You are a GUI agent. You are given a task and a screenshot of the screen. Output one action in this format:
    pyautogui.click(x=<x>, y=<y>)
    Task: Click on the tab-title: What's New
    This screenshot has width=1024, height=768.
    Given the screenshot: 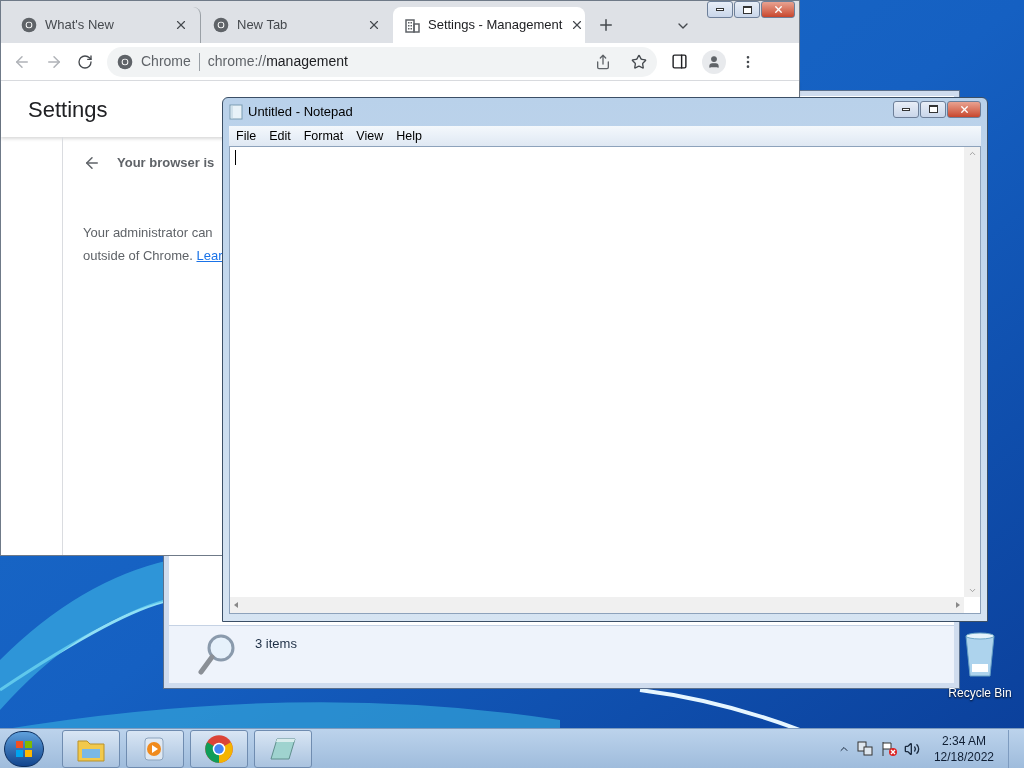 What is the action you would take?
    pyautogui.click(x=80, y=25)
    